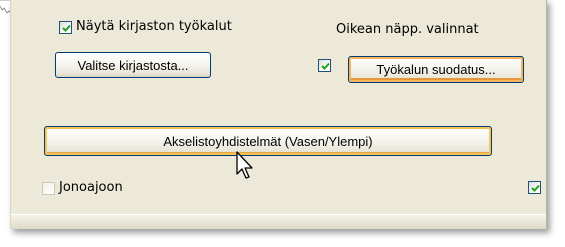 The height and width of the screenshot is (247, 565). Describe the element at coordinates (91, 187) in the screenshot. I see `queue-run-label: Jonoajoon` at that location.